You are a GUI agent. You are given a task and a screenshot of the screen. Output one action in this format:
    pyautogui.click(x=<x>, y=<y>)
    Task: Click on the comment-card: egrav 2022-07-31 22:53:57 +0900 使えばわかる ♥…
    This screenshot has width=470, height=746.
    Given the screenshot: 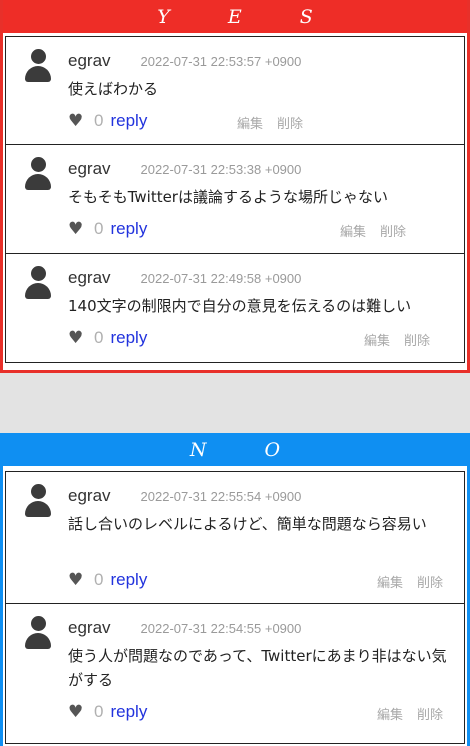 What is the action you would take?
    pyautogui.click(x=235, y=90)
    